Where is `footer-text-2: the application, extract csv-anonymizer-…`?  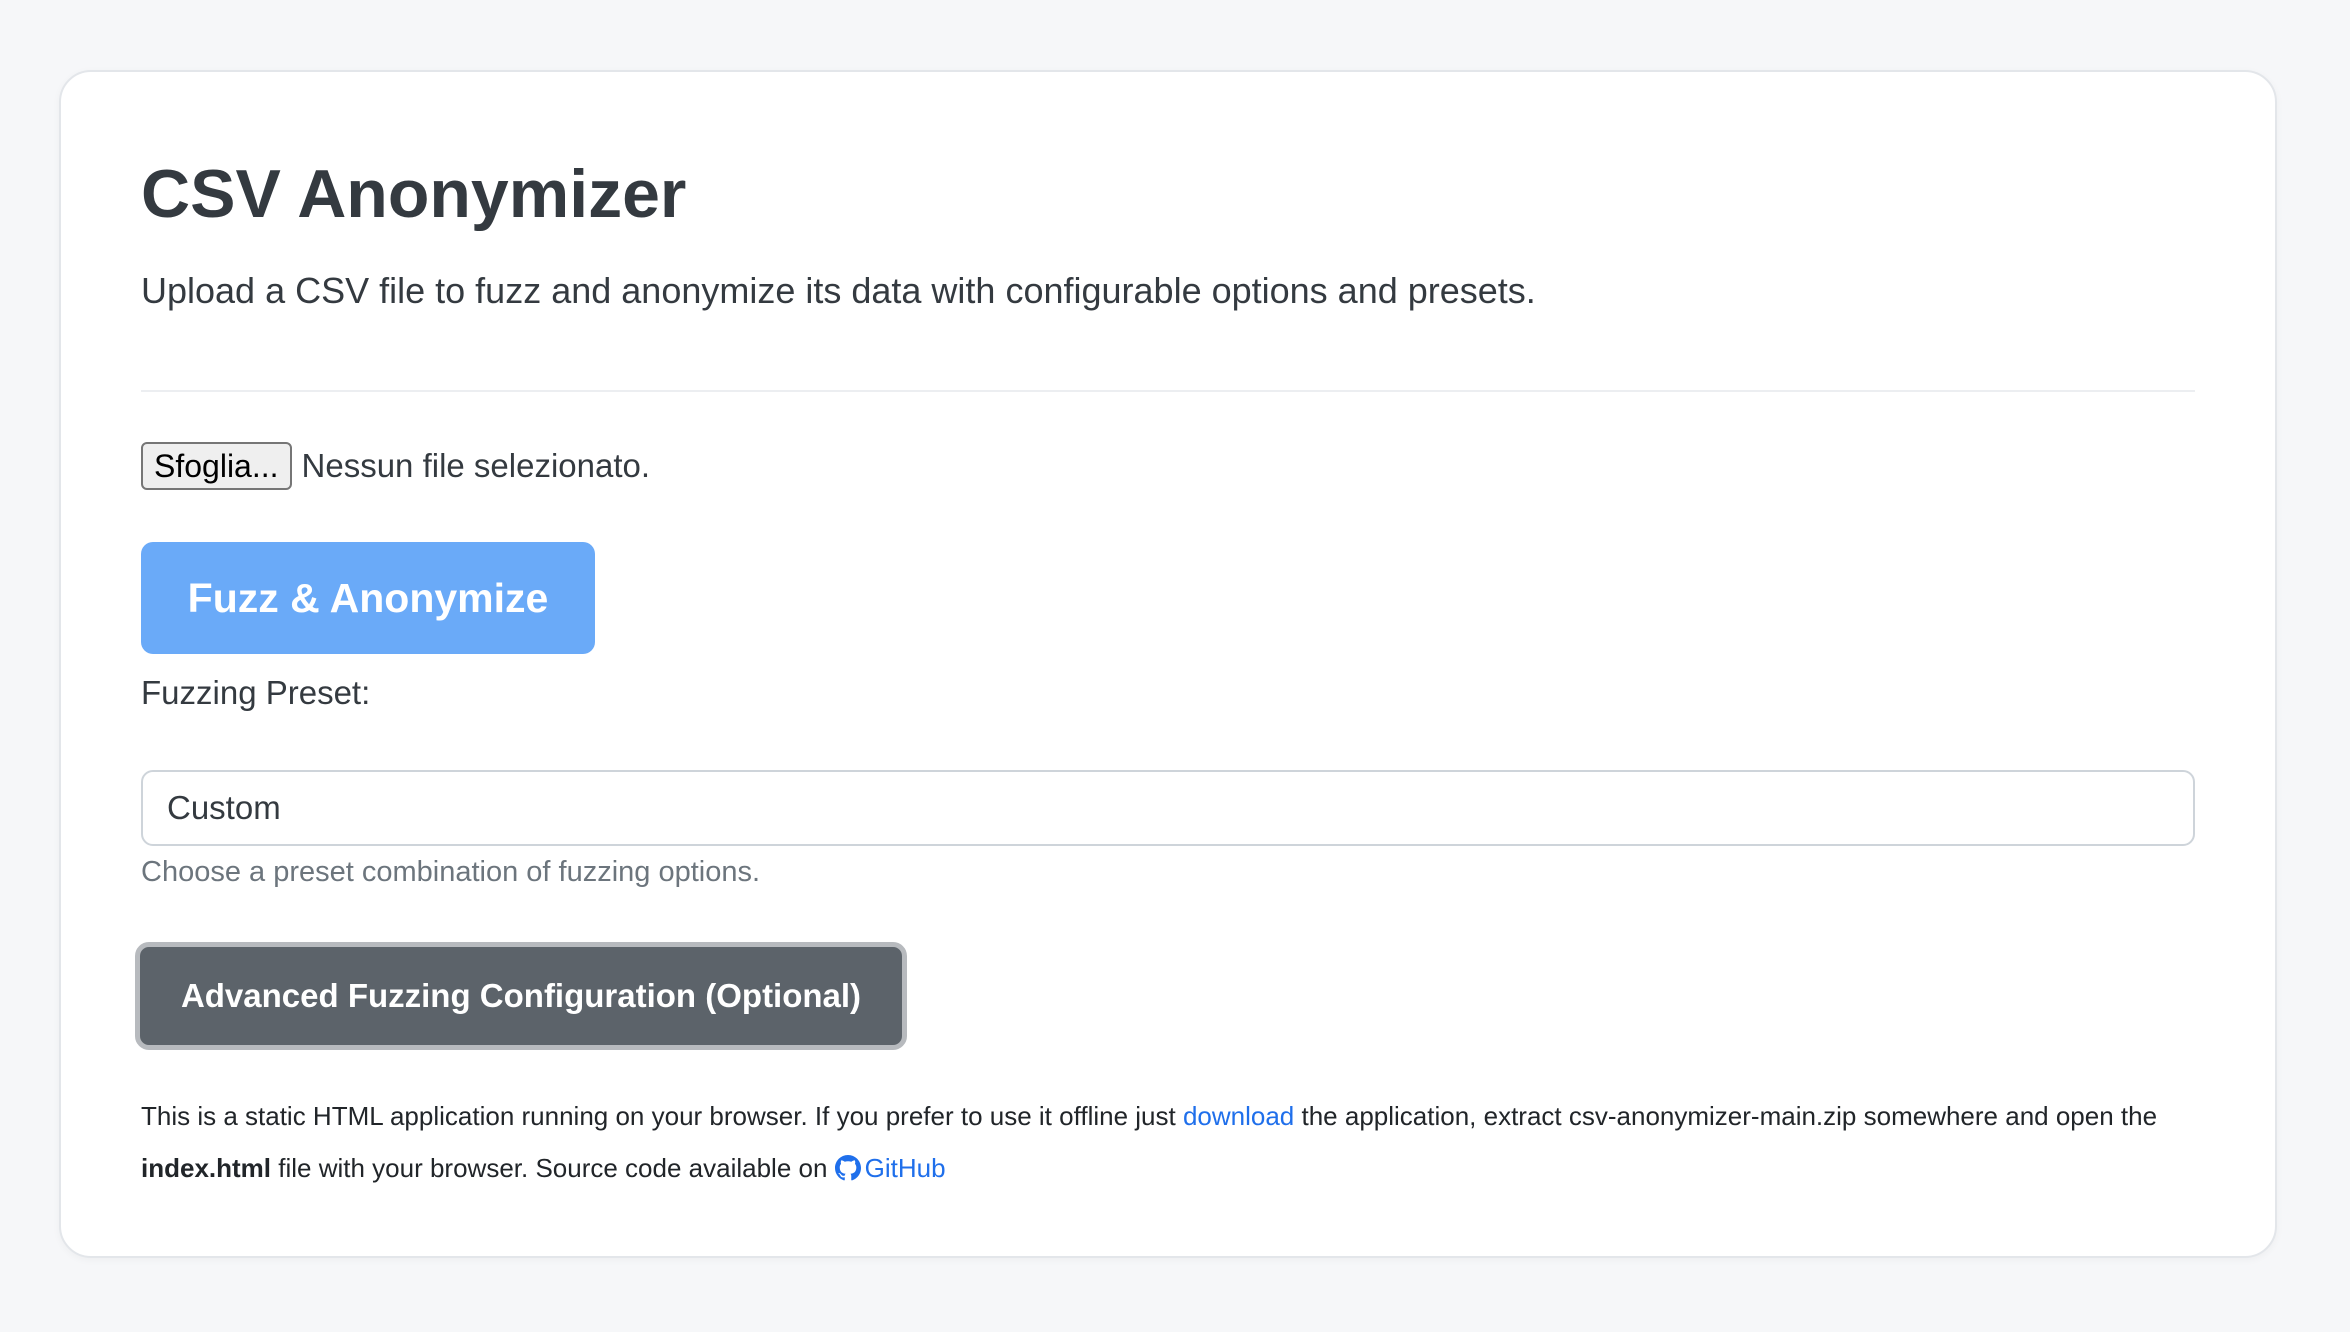 footer-text-2: the application, extract csv-anonymizer-… is located at coordinates (1726, 1116).